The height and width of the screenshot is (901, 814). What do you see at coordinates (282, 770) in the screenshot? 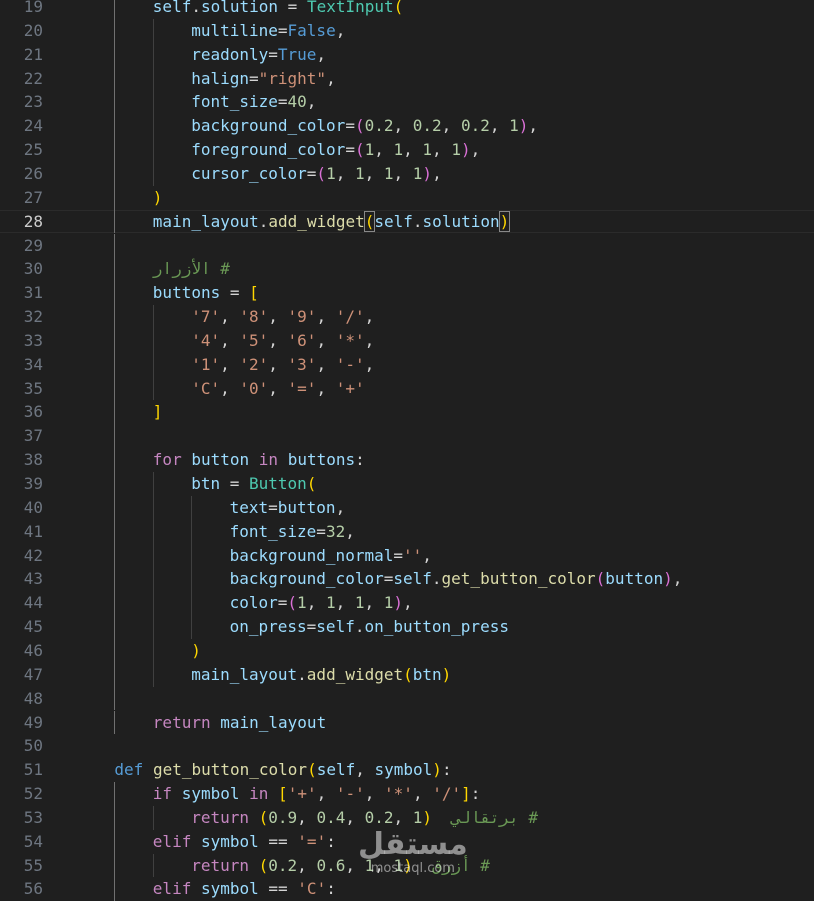
I see `code-content: def get_button_color(self, symbol):` at bounding box center [282, 770].